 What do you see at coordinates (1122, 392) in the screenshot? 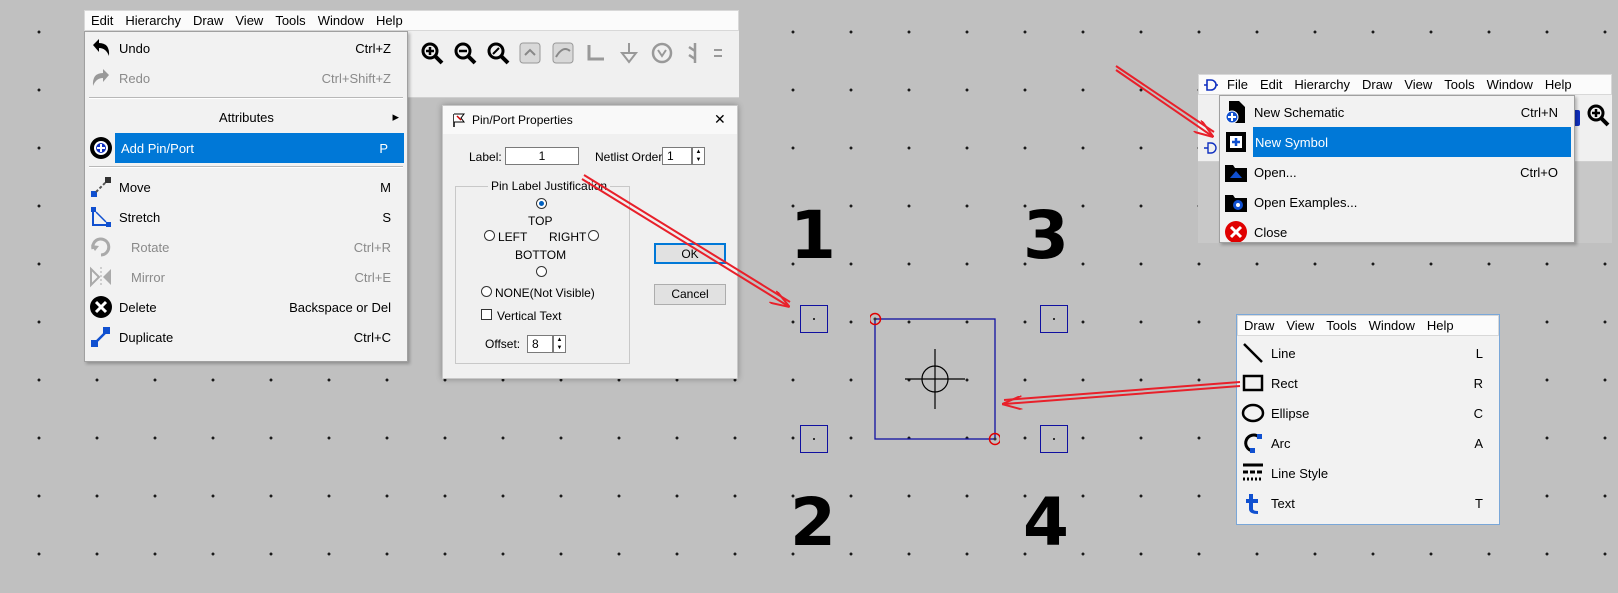
I see `arrow-to-symbol-rect` at bounding box center [1122, 392].